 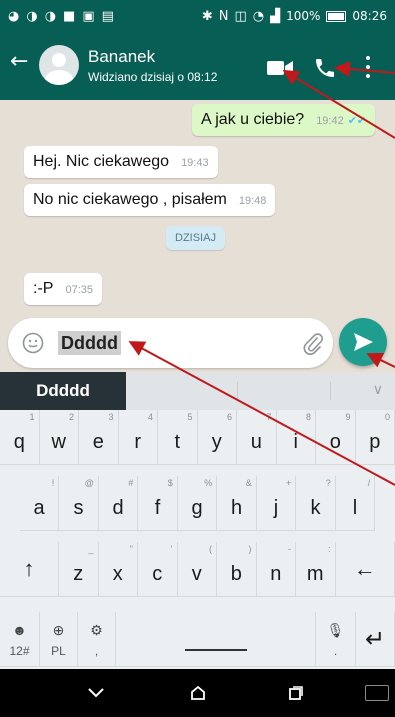 I want to click on key-label: e, so click(x=98, y=441).